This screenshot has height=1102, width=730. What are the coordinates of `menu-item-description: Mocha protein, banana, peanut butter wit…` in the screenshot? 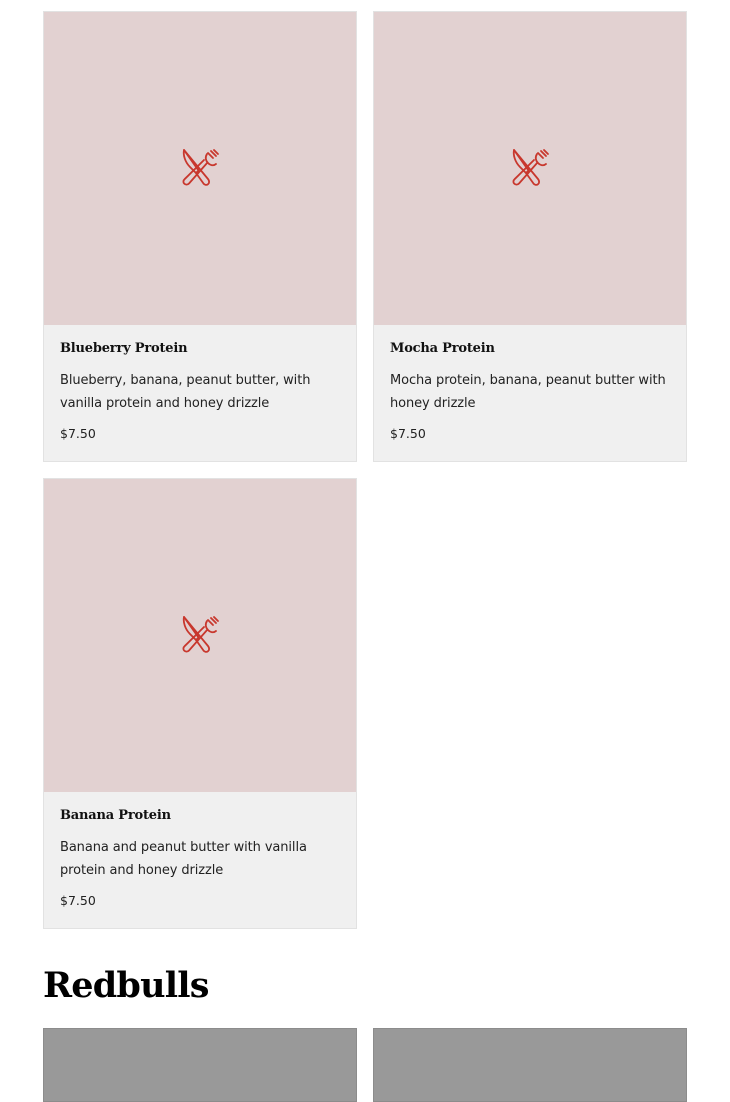 It's located at (528, 392).